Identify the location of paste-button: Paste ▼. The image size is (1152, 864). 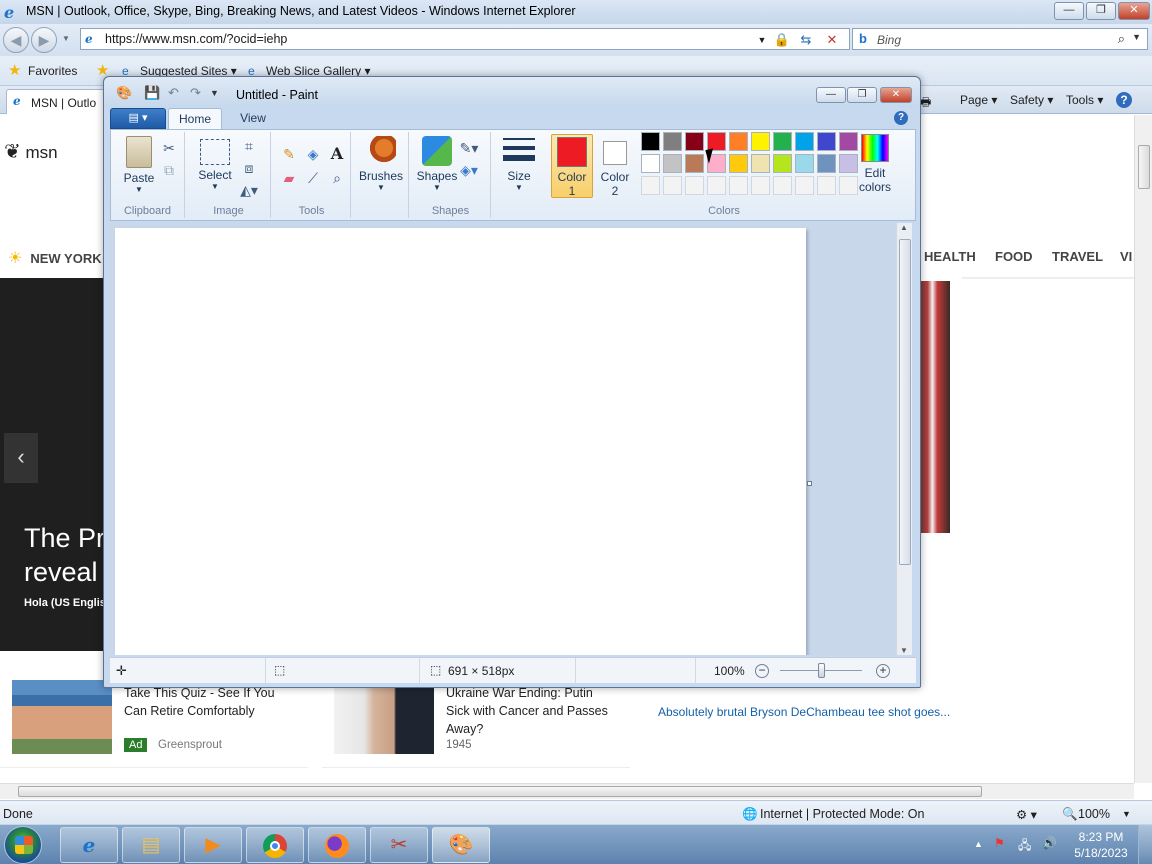
(139, 165).